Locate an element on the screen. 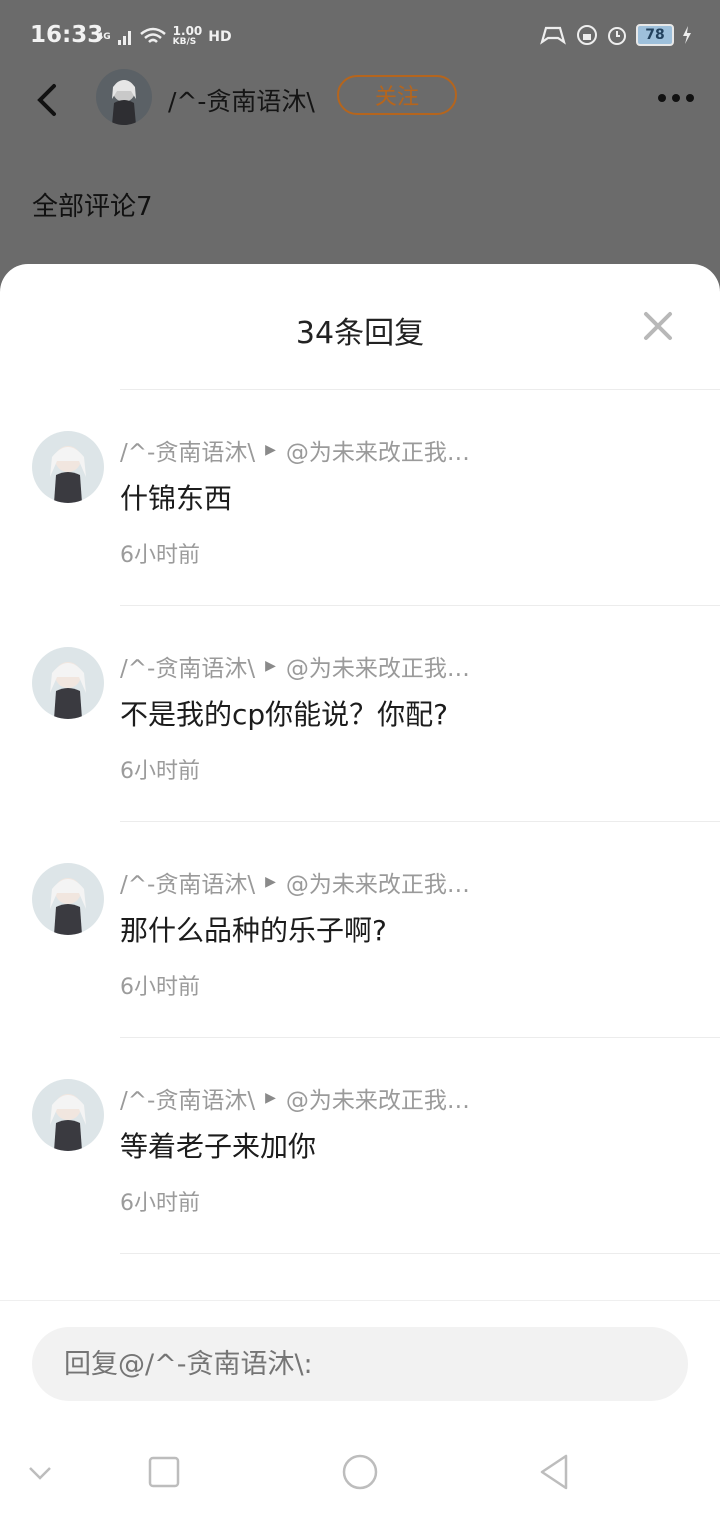 Image resolution: width=720 pixels, height=1520 pixels. close-button is located at coordinates (658, 326).